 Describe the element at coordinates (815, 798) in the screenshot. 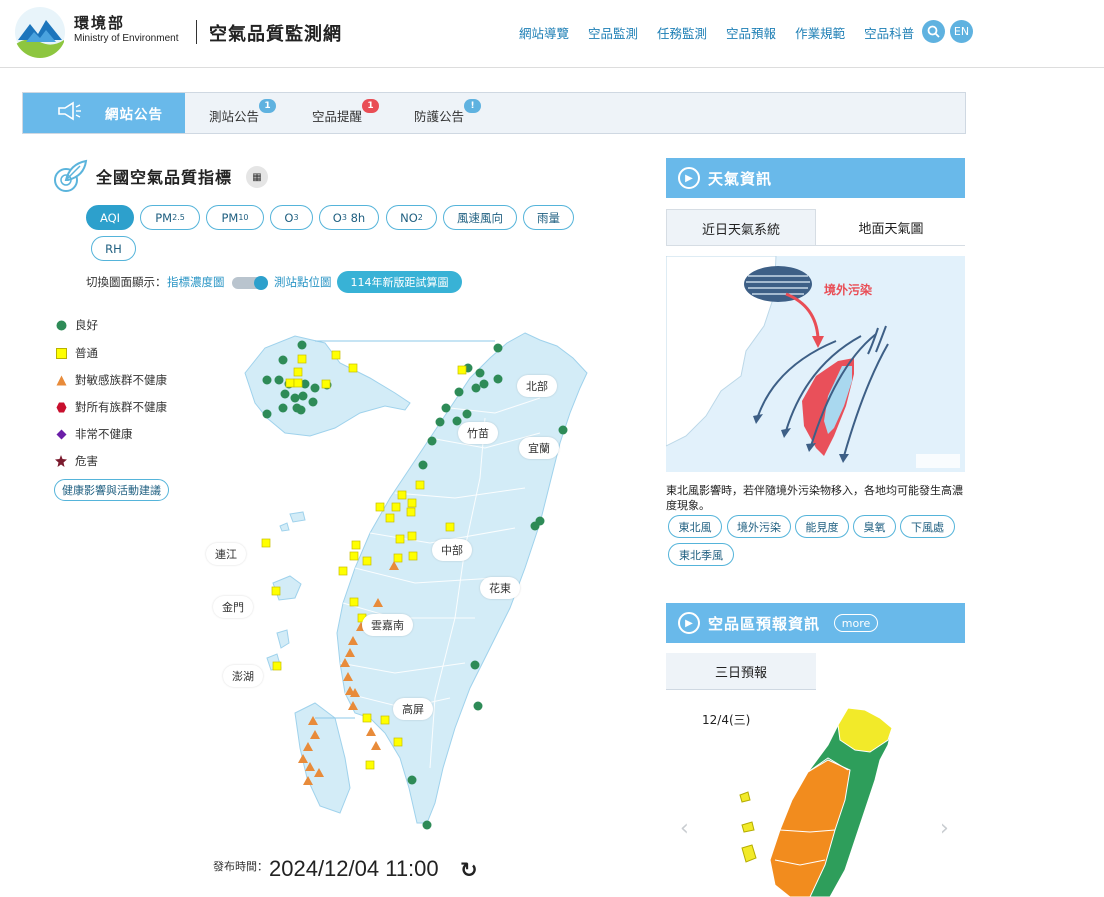

I see `forecast-map` at that location.